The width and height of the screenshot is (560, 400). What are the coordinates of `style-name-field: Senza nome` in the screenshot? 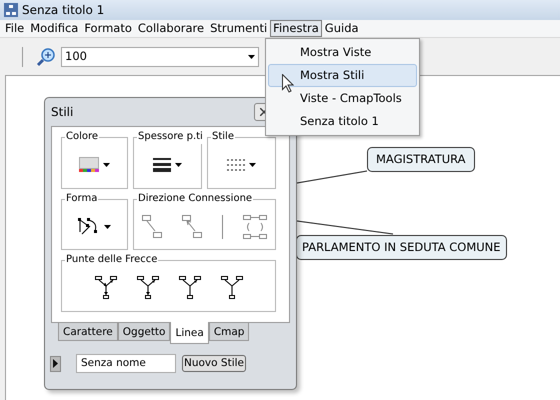 It's located at (126, 363).